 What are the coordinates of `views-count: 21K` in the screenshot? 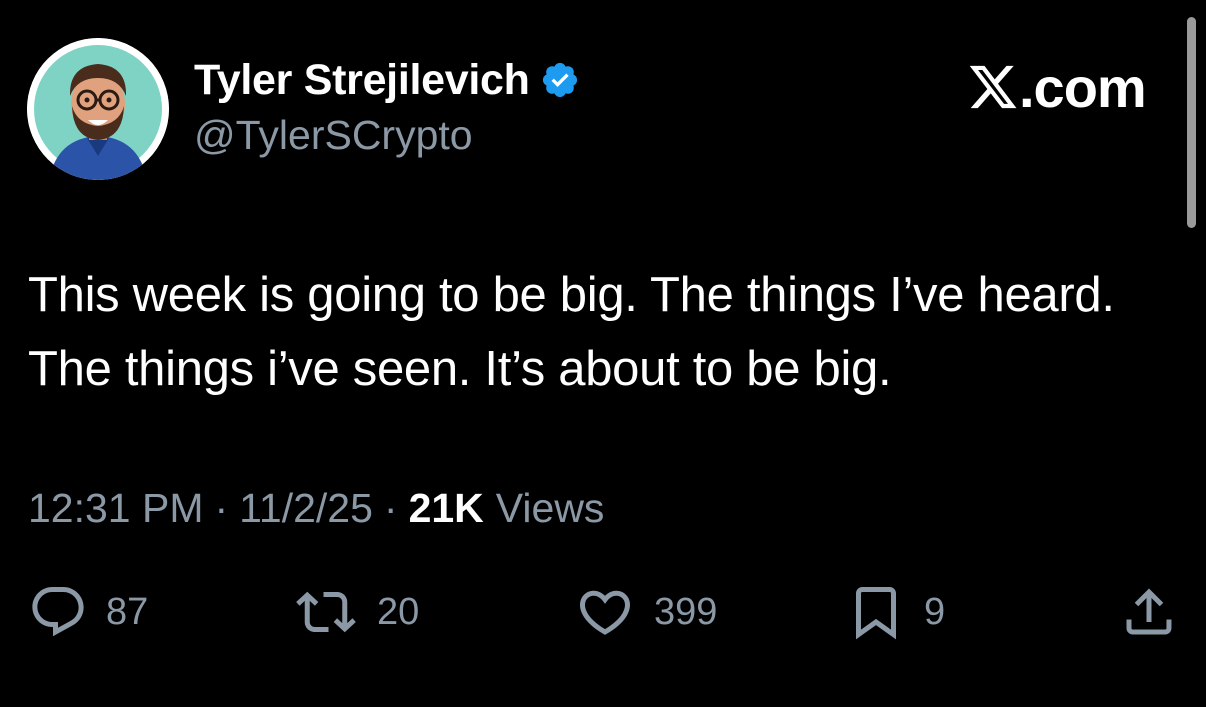 It's located at (446, 507).